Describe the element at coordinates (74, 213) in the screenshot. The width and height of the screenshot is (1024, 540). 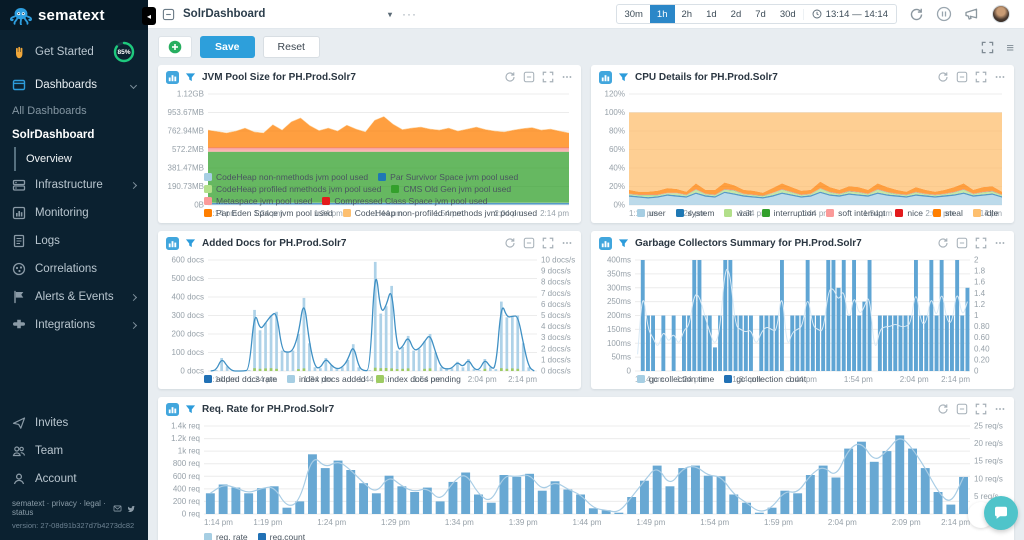
I see `sidebar-item-monitoring: Monitoring` at that location.